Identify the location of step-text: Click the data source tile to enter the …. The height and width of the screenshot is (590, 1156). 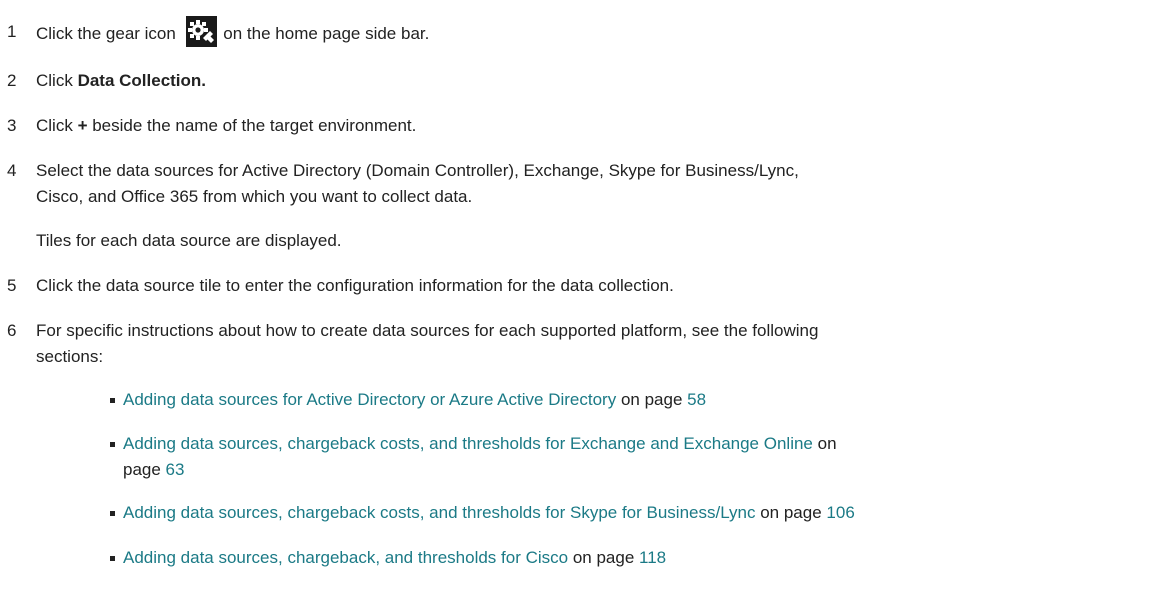
(355, 285).